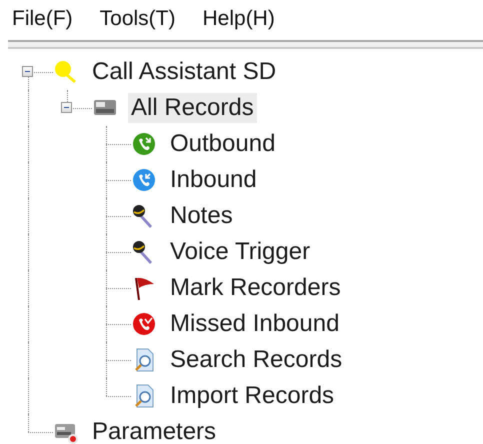 The image size is (483, 444). I want to click on menu-item: Tools(T), so click(138, 20).